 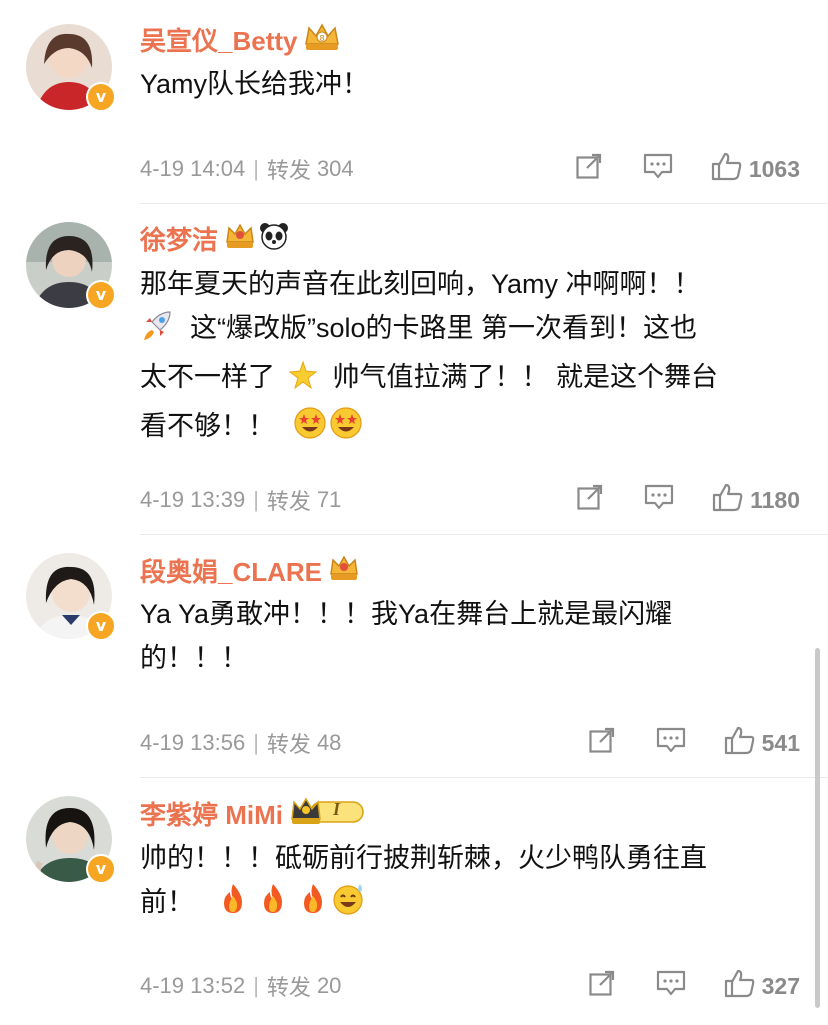 I want to click on crown-vip-icon: 8, so click(x=322, y=39).